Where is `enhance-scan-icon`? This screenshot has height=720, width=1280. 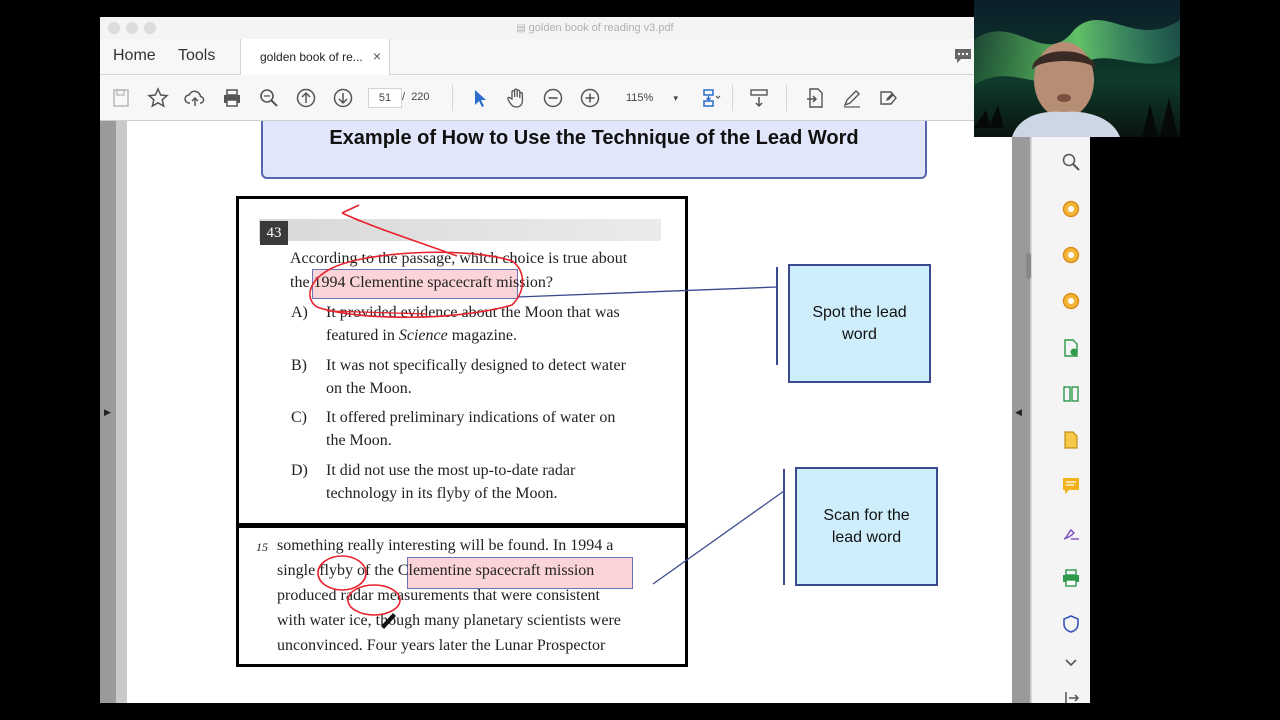
enhance-scan-icon is located at coordinates (1071, 162).